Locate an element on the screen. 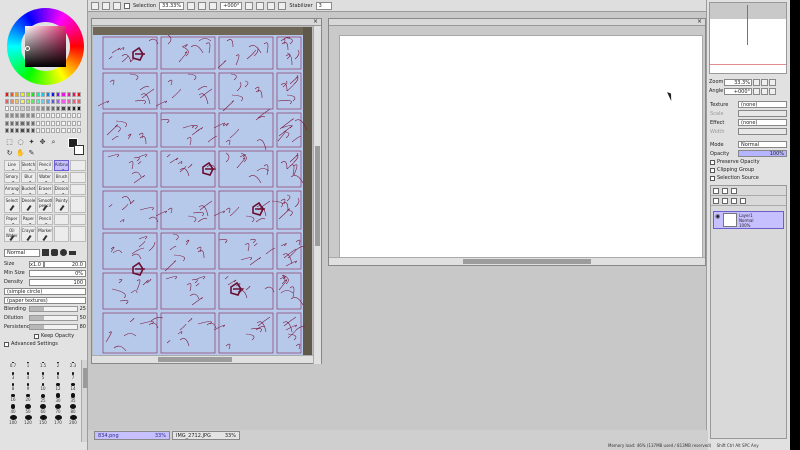  brush-tool-cell: Select is located at coordinates (12, 204).